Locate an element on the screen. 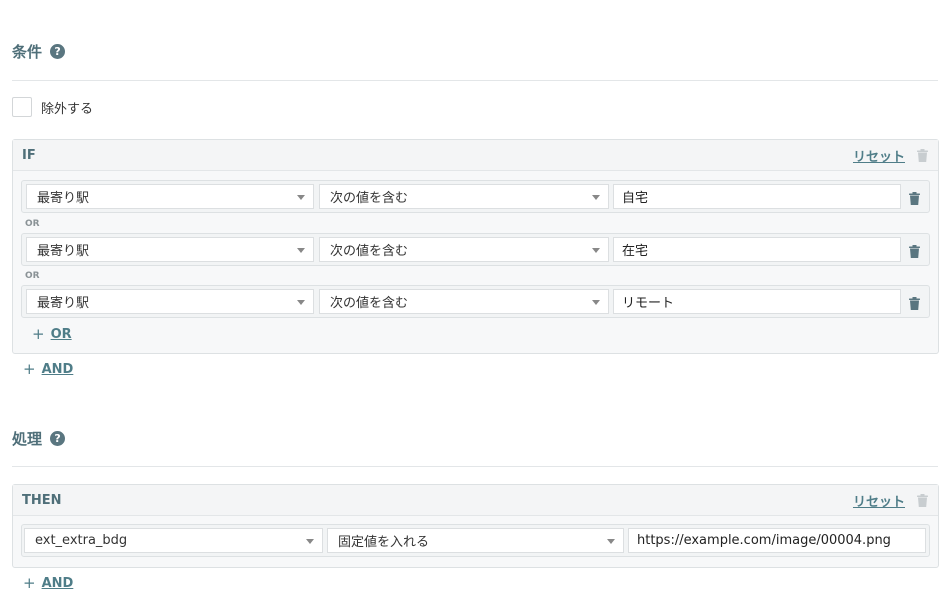 This screenshot has height=603, width=952. field-select: ext_extra_bdg is located at coordinates (173, 540).